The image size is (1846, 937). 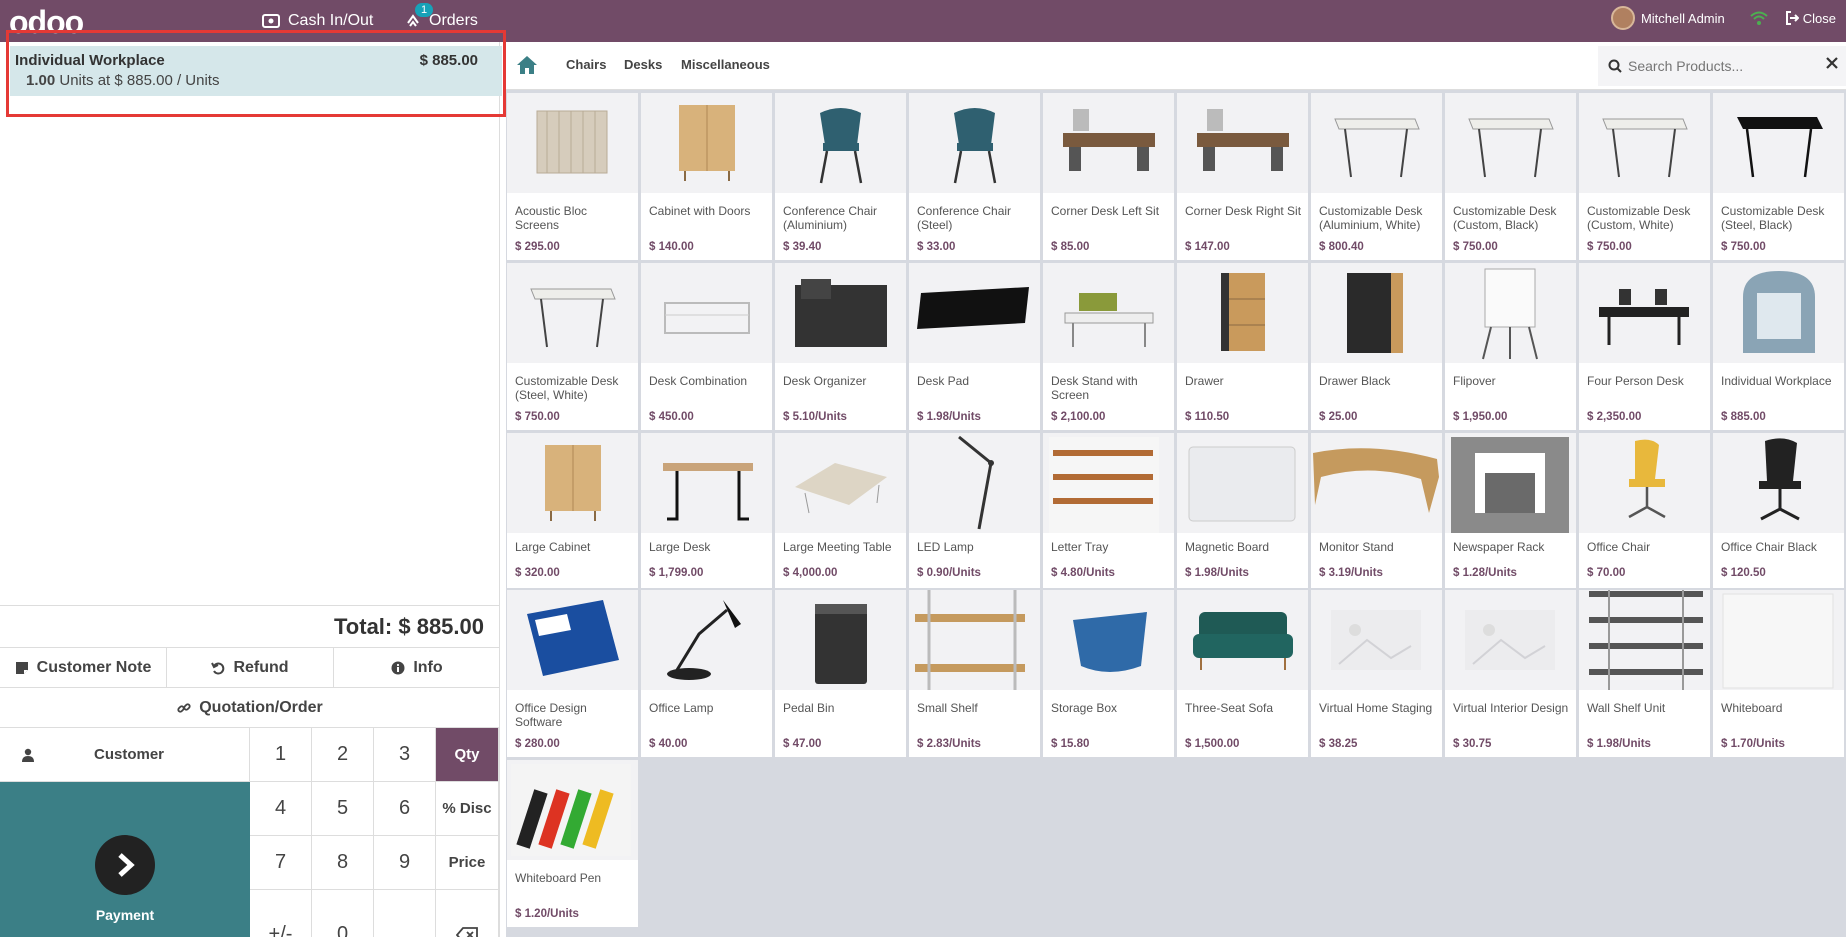 What do you see at coordinates (343, 809) in the screenshot?
I see `numpad-key-5: 5` at bounding box center [343, 809].